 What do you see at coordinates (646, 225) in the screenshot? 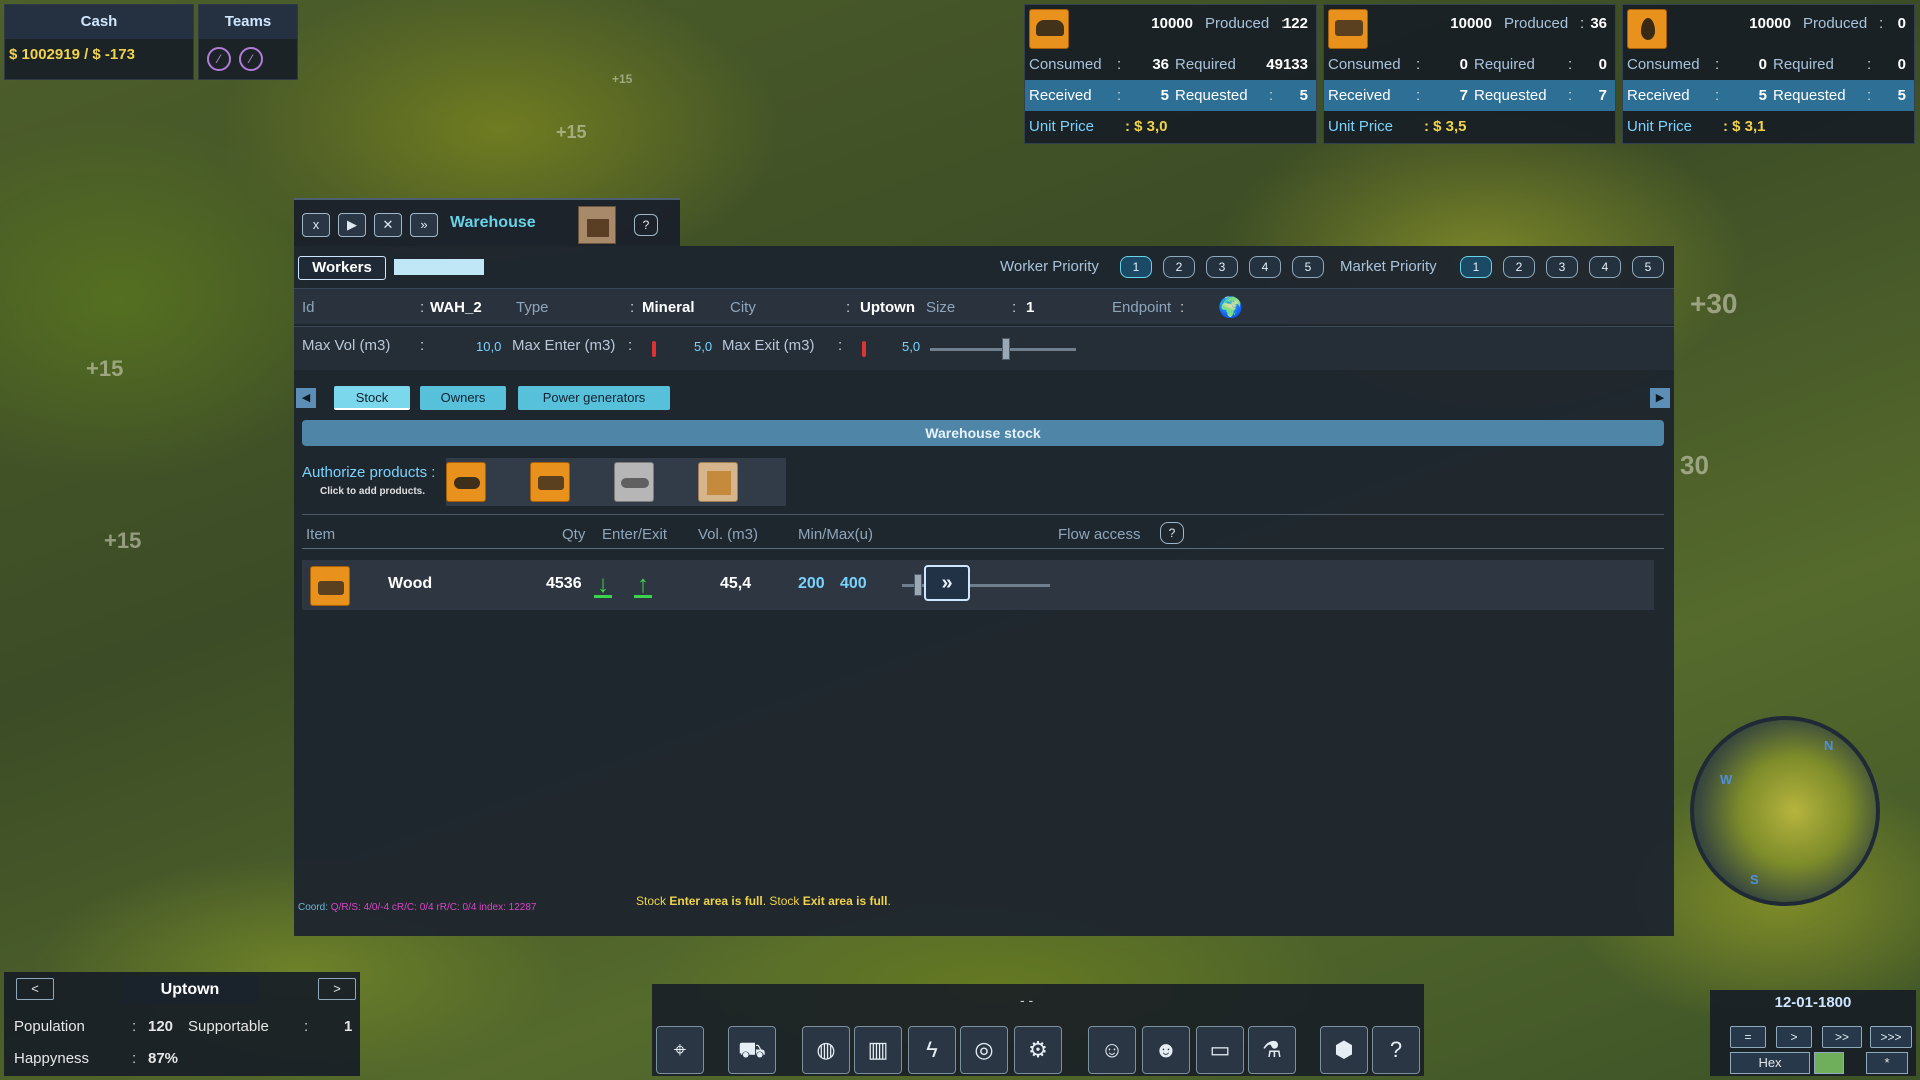
I see `help-button: ?` at bounding box center [646, 225].